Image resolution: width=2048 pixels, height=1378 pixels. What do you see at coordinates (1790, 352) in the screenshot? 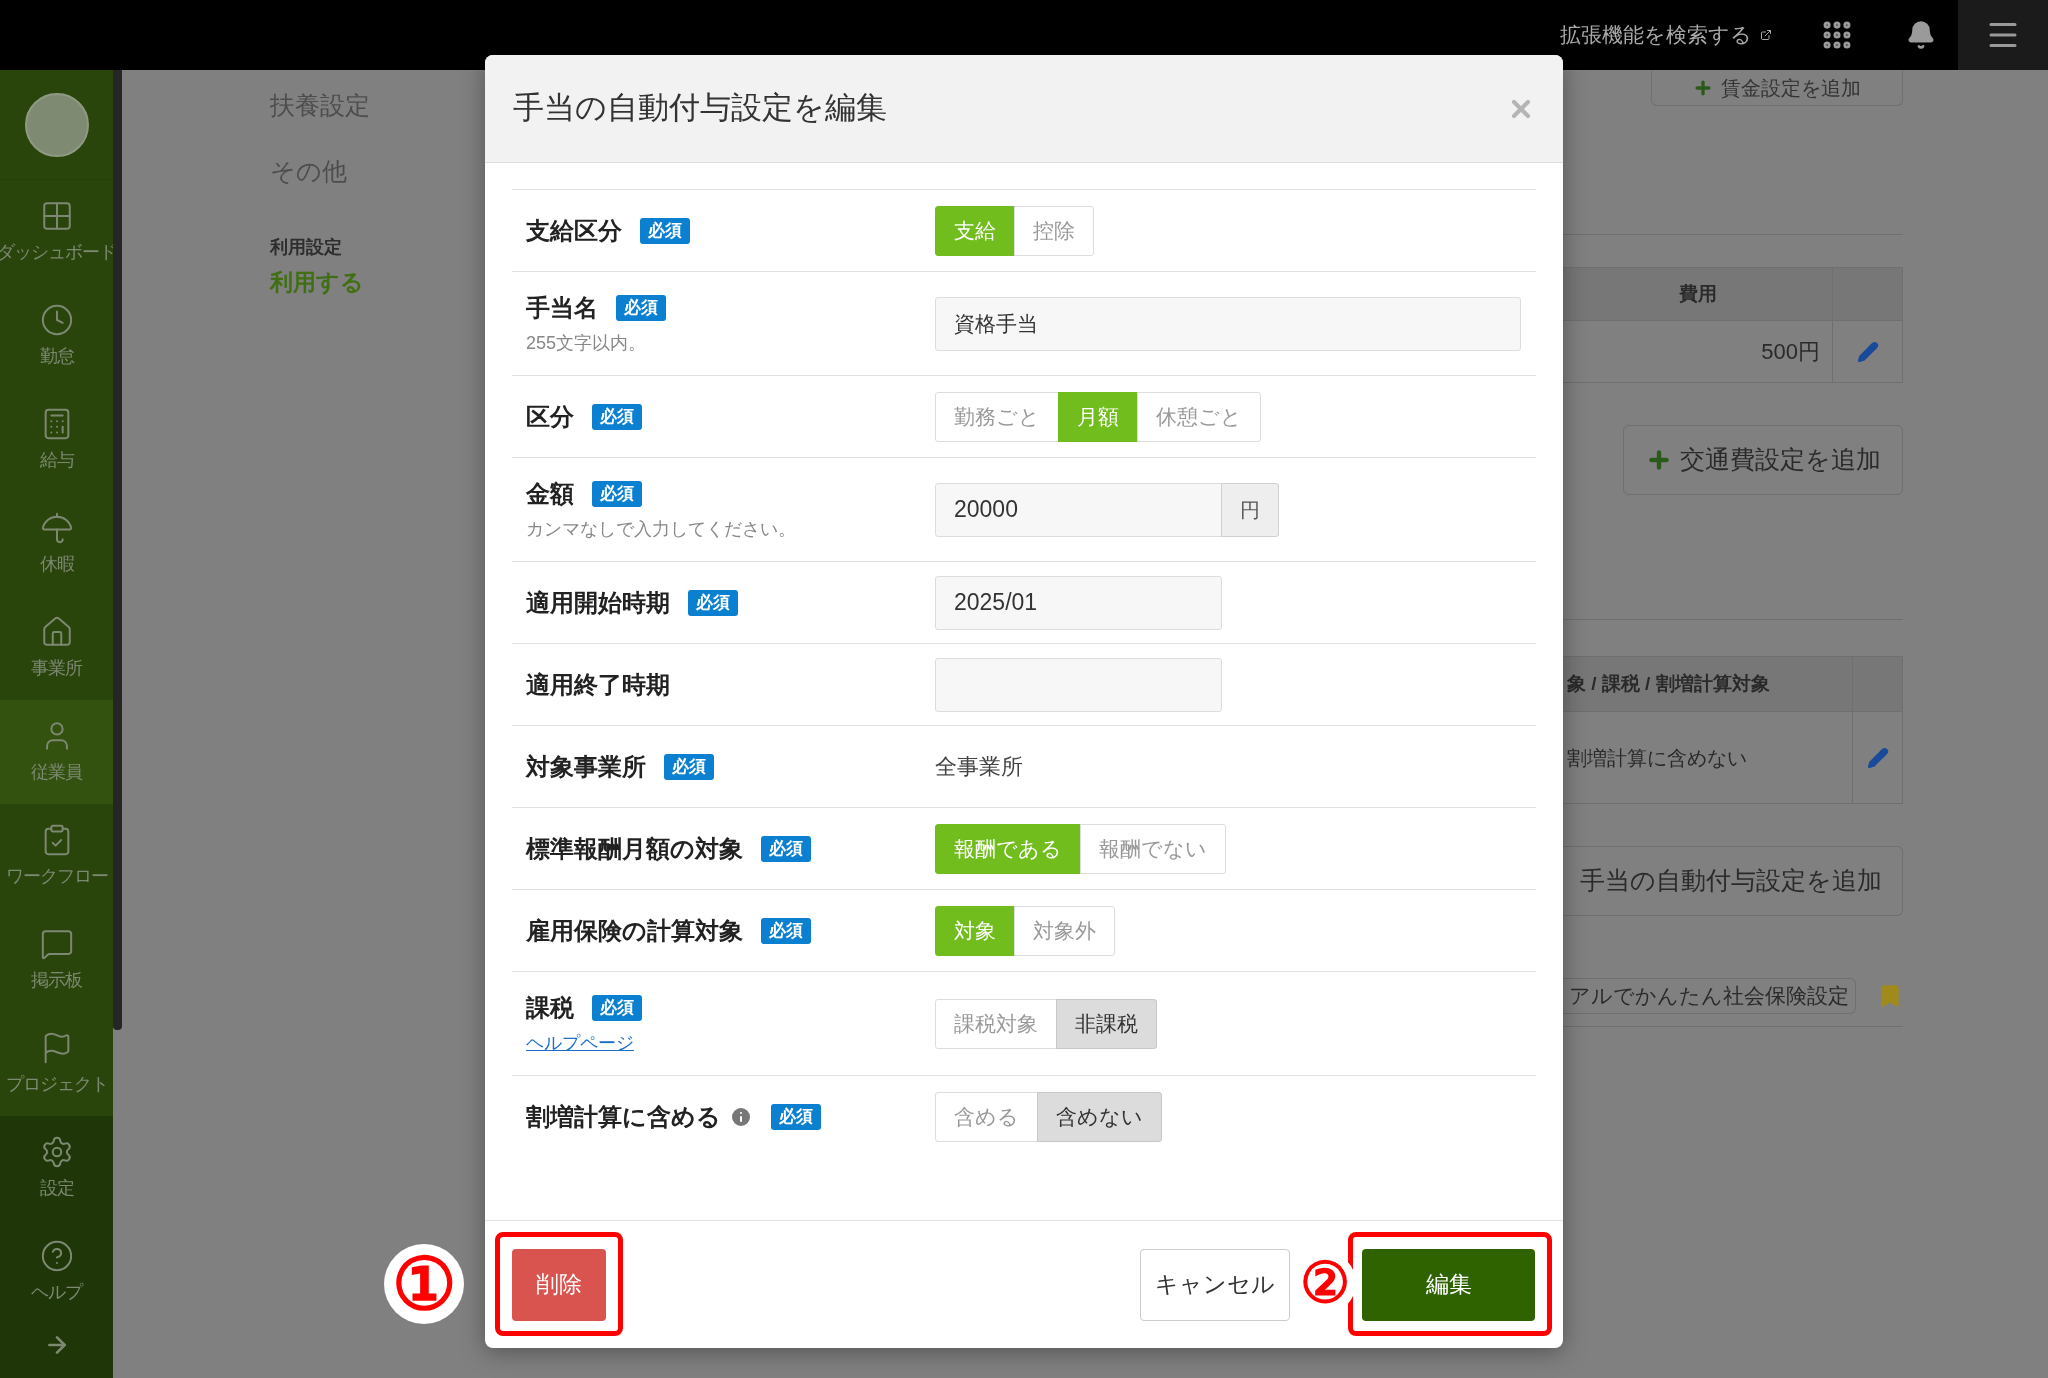
I see `table-cell-text: 500円` at bounding box center [1790, 352].